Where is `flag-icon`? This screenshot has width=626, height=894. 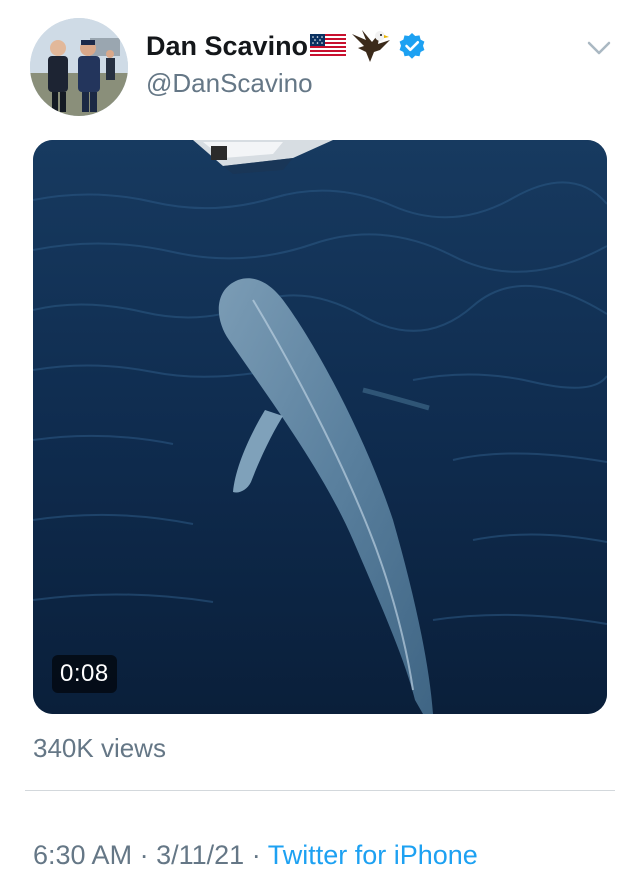 flag-icon is located at coordinates (328, 46).